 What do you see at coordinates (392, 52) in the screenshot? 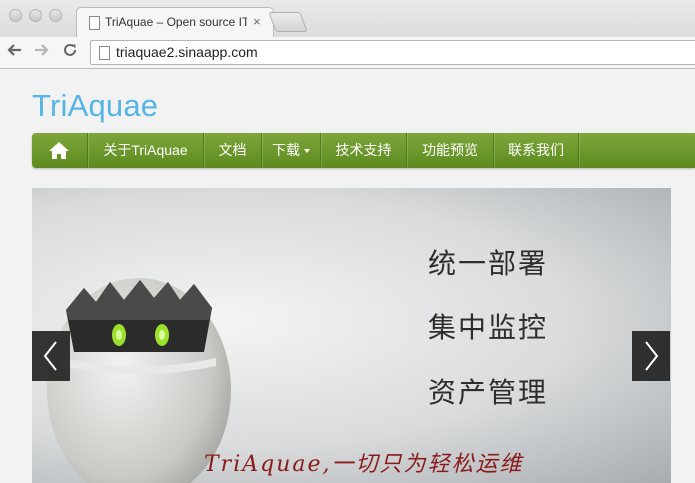
I see `address-bar: triaquae2.sinaapp.com` at bounding box center [392, 52].